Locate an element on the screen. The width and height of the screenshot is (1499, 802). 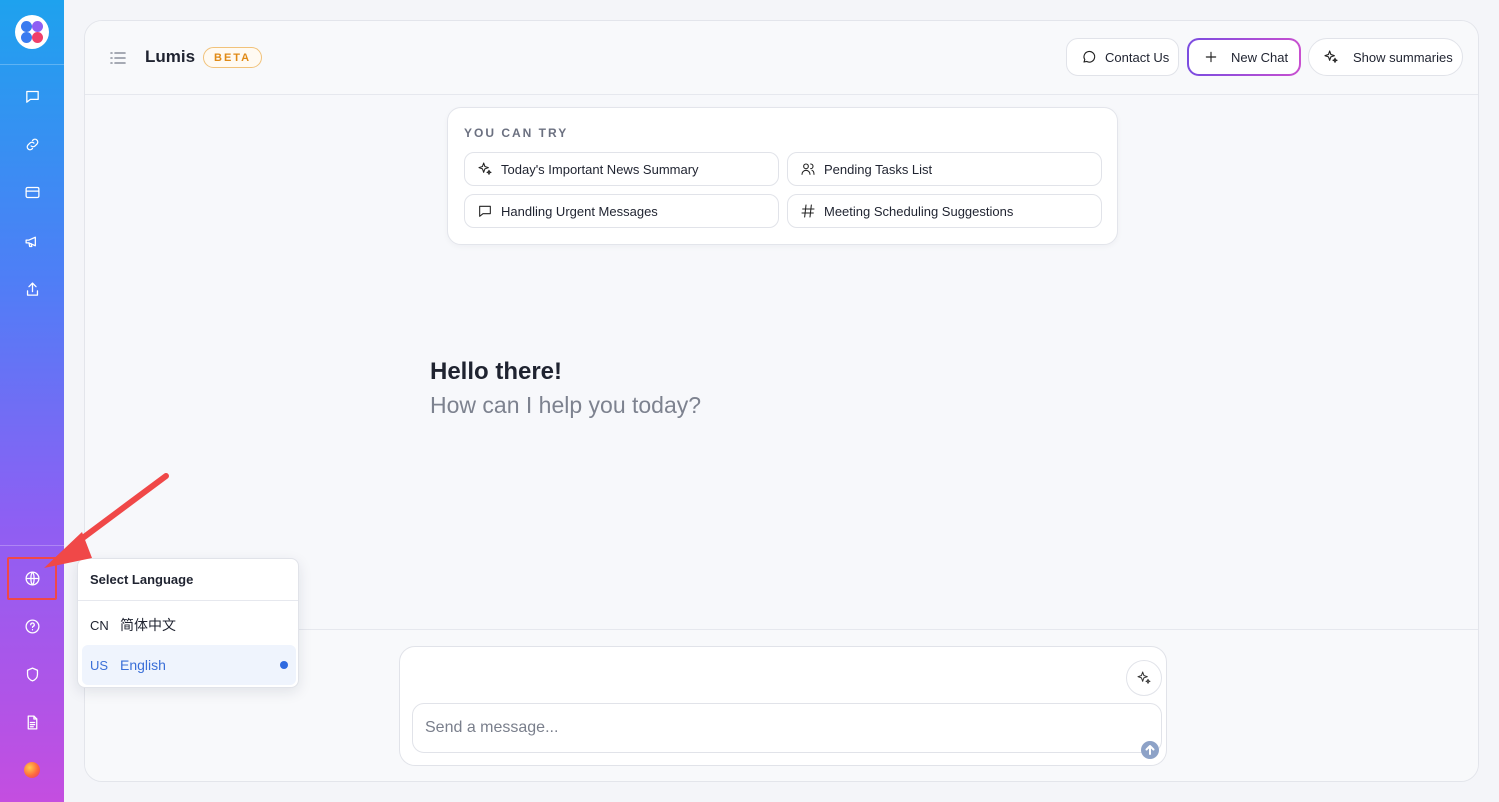
language-menu: Select Language CN 简体中文 US English is located at coordinates (188, 623).